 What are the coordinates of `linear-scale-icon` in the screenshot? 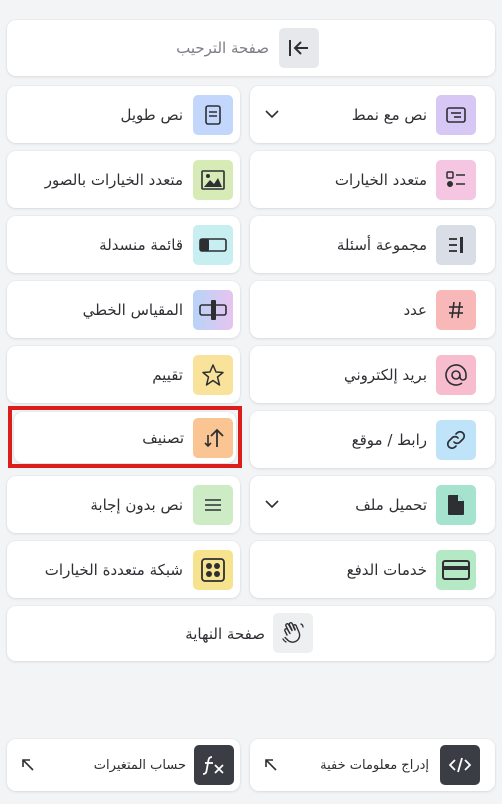 It's located at (213, 310).